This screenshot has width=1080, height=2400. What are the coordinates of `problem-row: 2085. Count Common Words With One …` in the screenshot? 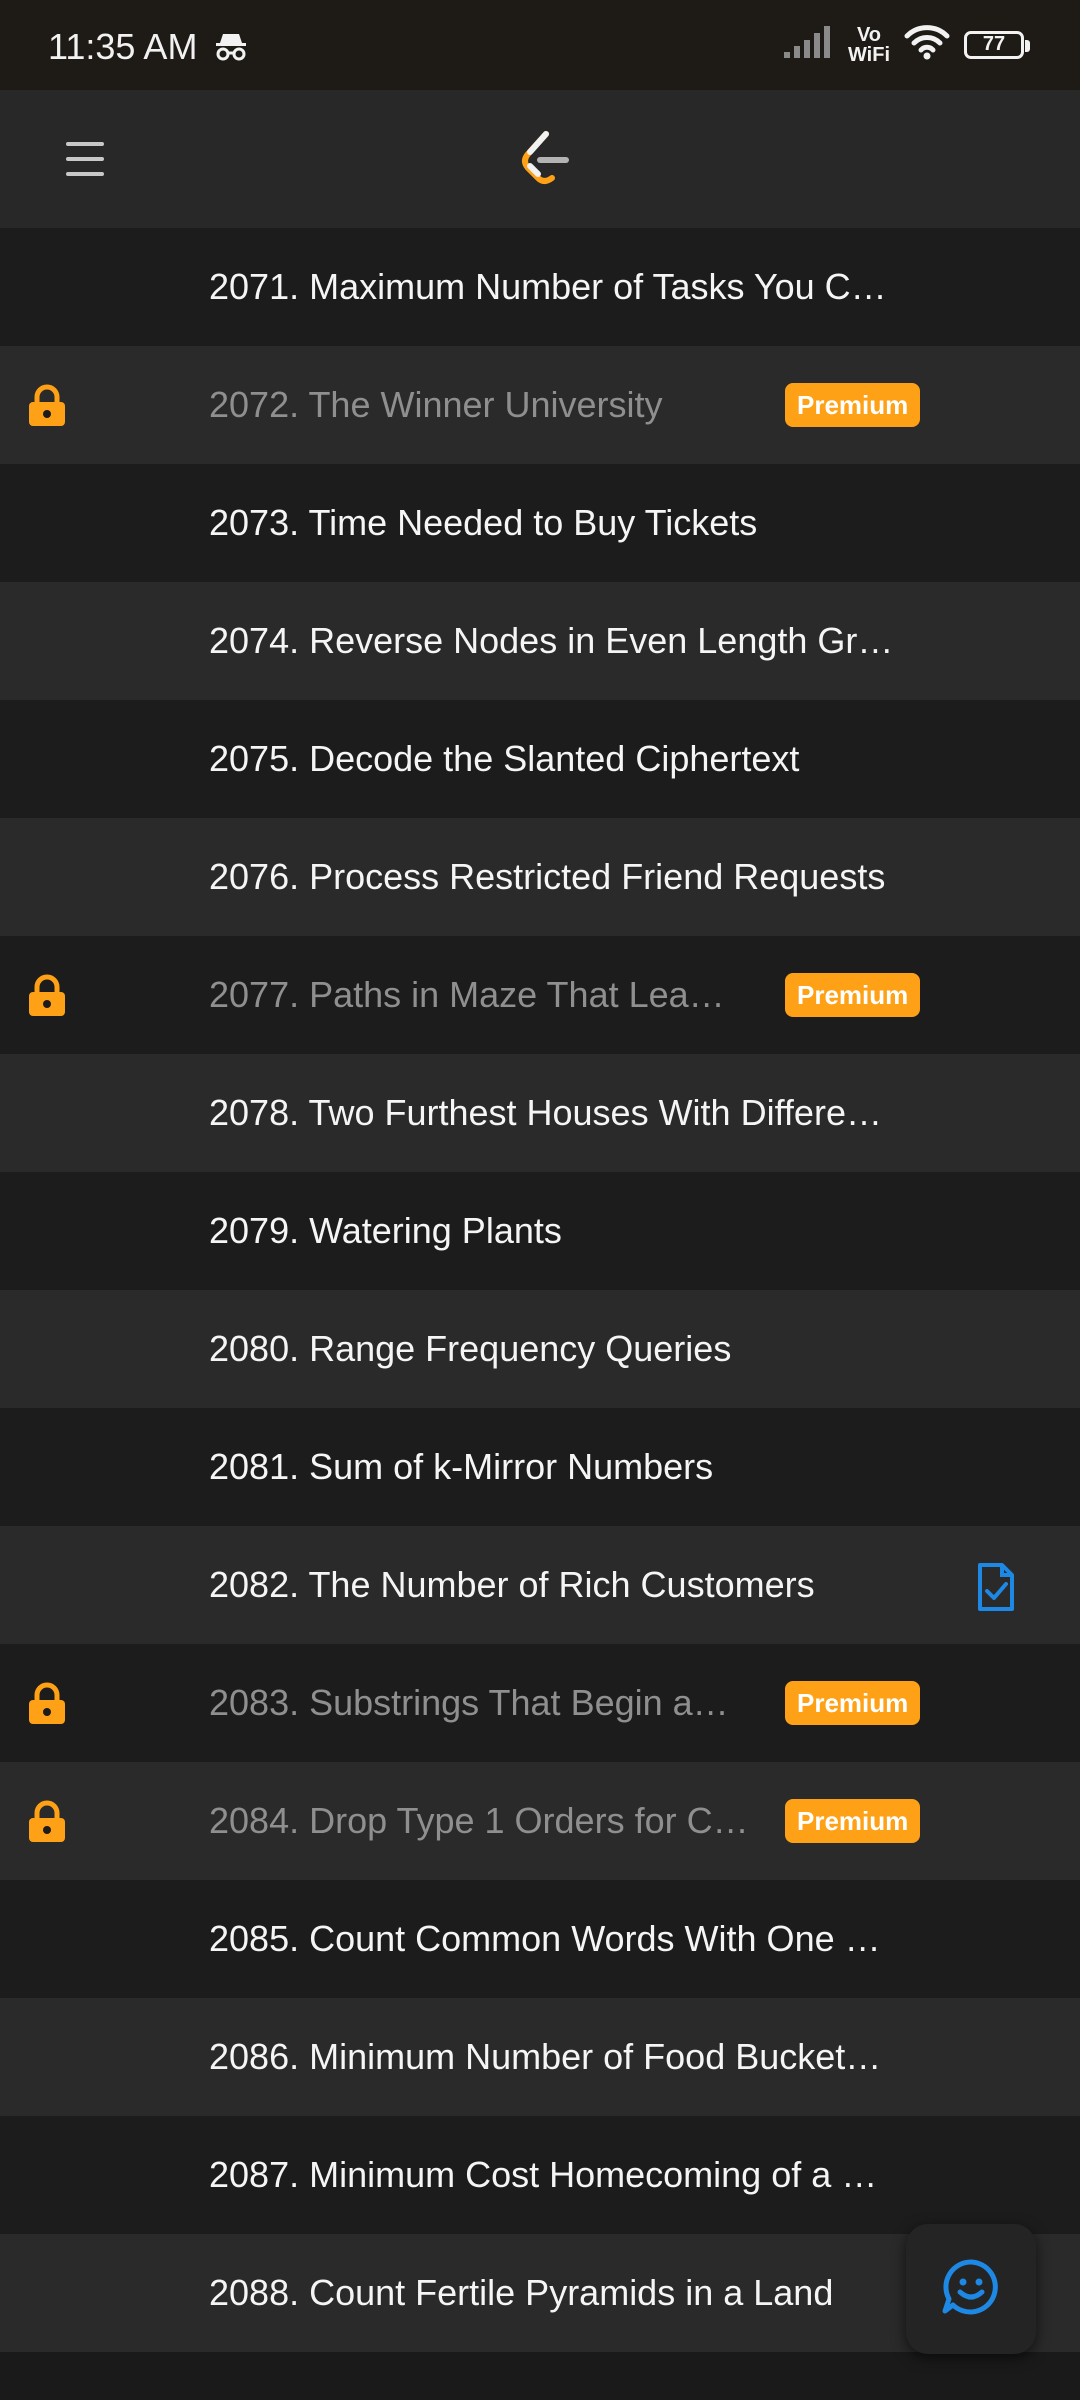 It's located at (540, 1939).